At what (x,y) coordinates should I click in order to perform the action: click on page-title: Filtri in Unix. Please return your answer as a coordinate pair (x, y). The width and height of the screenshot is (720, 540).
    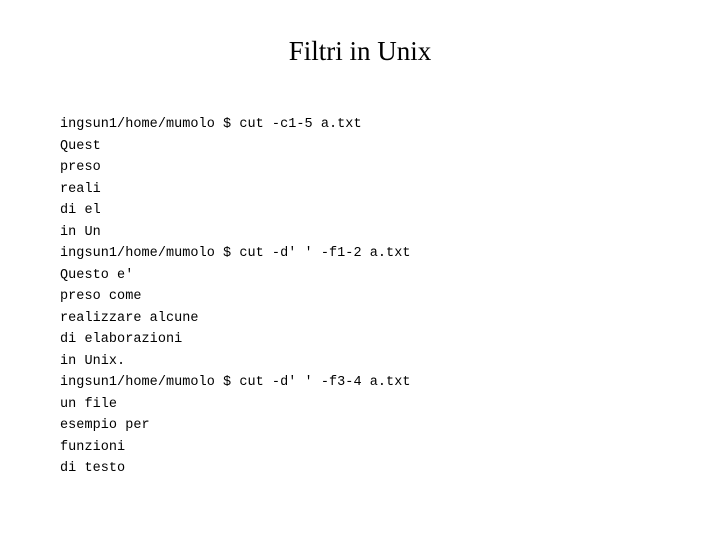
    Looking at the image, I should click on (360, 51).